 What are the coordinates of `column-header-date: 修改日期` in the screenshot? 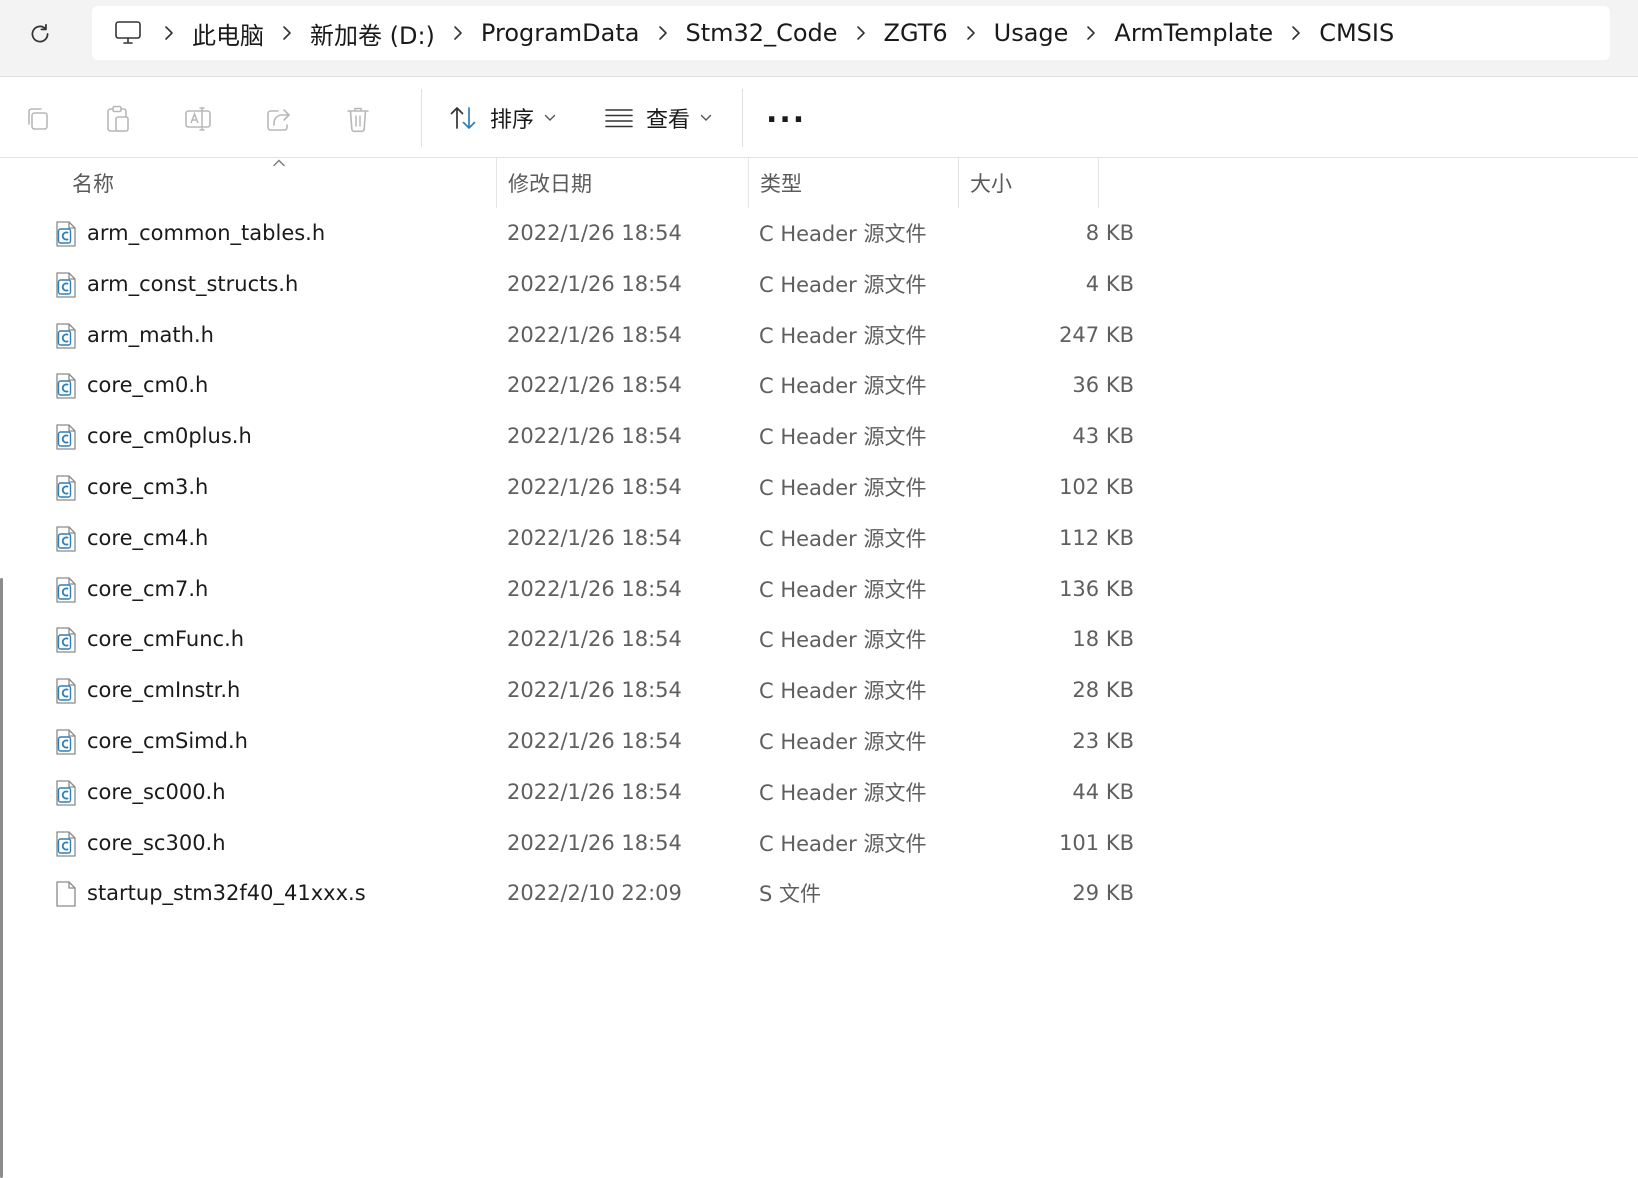 It's located at (622, 183).